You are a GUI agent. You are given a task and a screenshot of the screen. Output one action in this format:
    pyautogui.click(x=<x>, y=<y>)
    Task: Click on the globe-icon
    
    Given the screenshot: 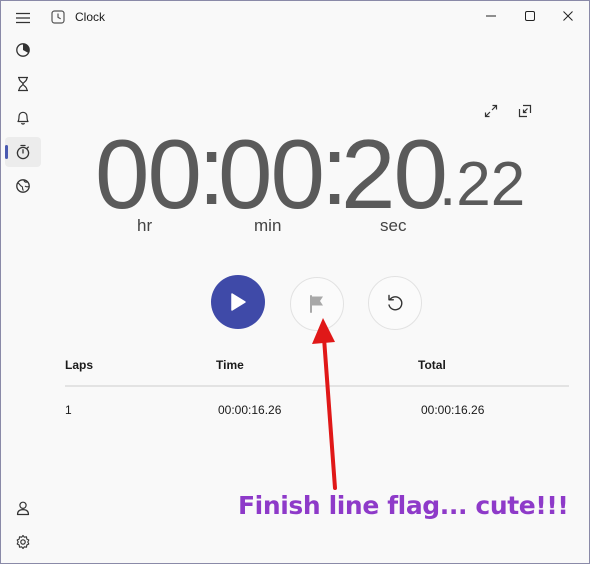 What is the action you would take?
    pyautogui.click(x=23, y=186)
    